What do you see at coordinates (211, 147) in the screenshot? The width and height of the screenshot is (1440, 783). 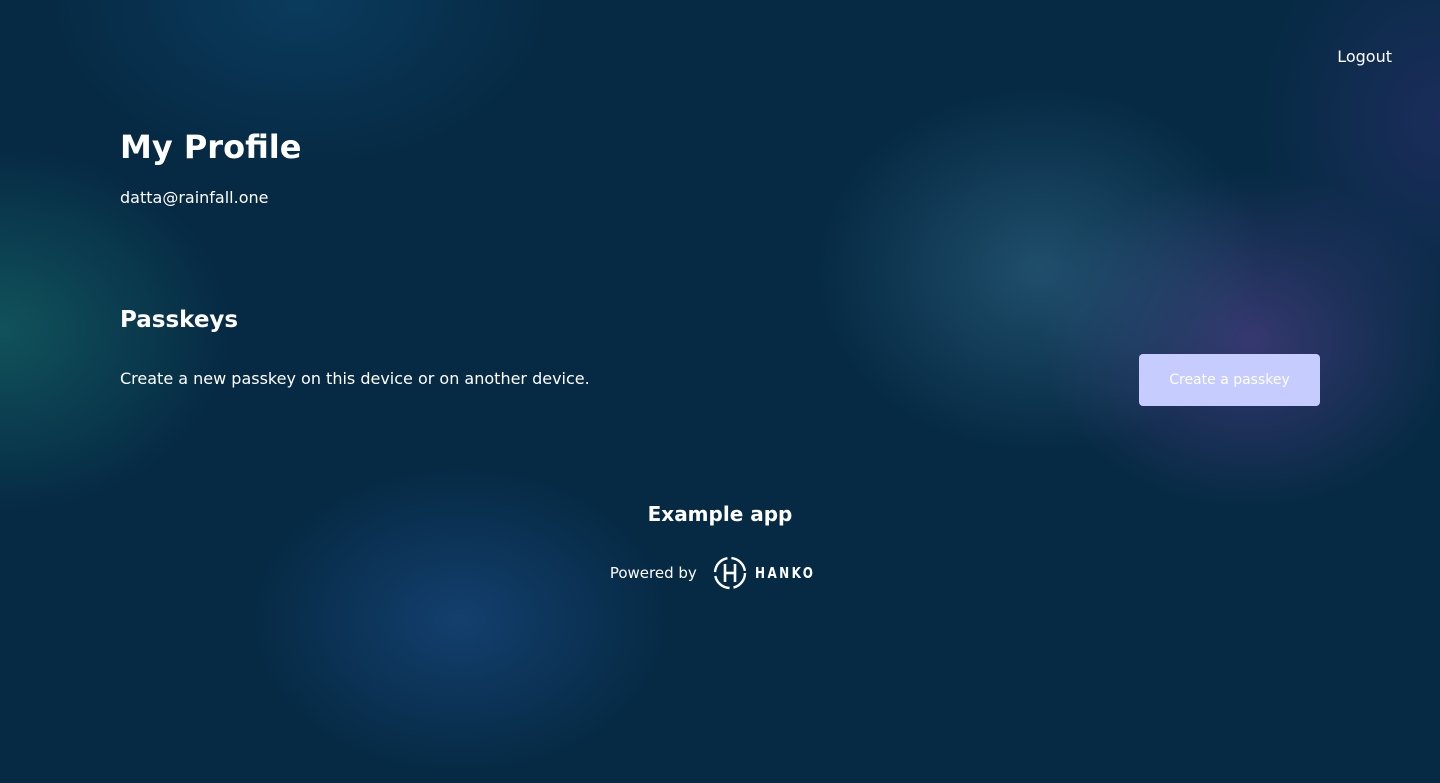 I see `page-title: My Profile` at bounding box center [211, 147].